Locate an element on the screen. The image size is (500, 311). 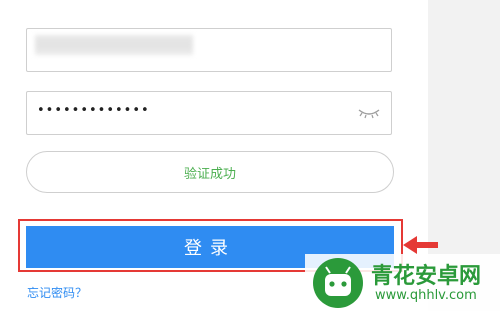
watermark: 青花安卓网 www.qhhlv.com is located at coordinates (402, 282).